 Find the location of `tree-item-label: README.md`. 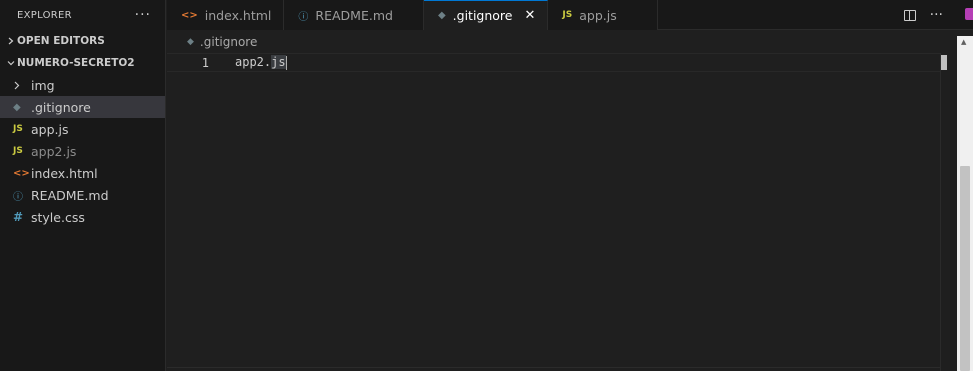

tree-item-label: README.md is located at coordinates (70, 195).